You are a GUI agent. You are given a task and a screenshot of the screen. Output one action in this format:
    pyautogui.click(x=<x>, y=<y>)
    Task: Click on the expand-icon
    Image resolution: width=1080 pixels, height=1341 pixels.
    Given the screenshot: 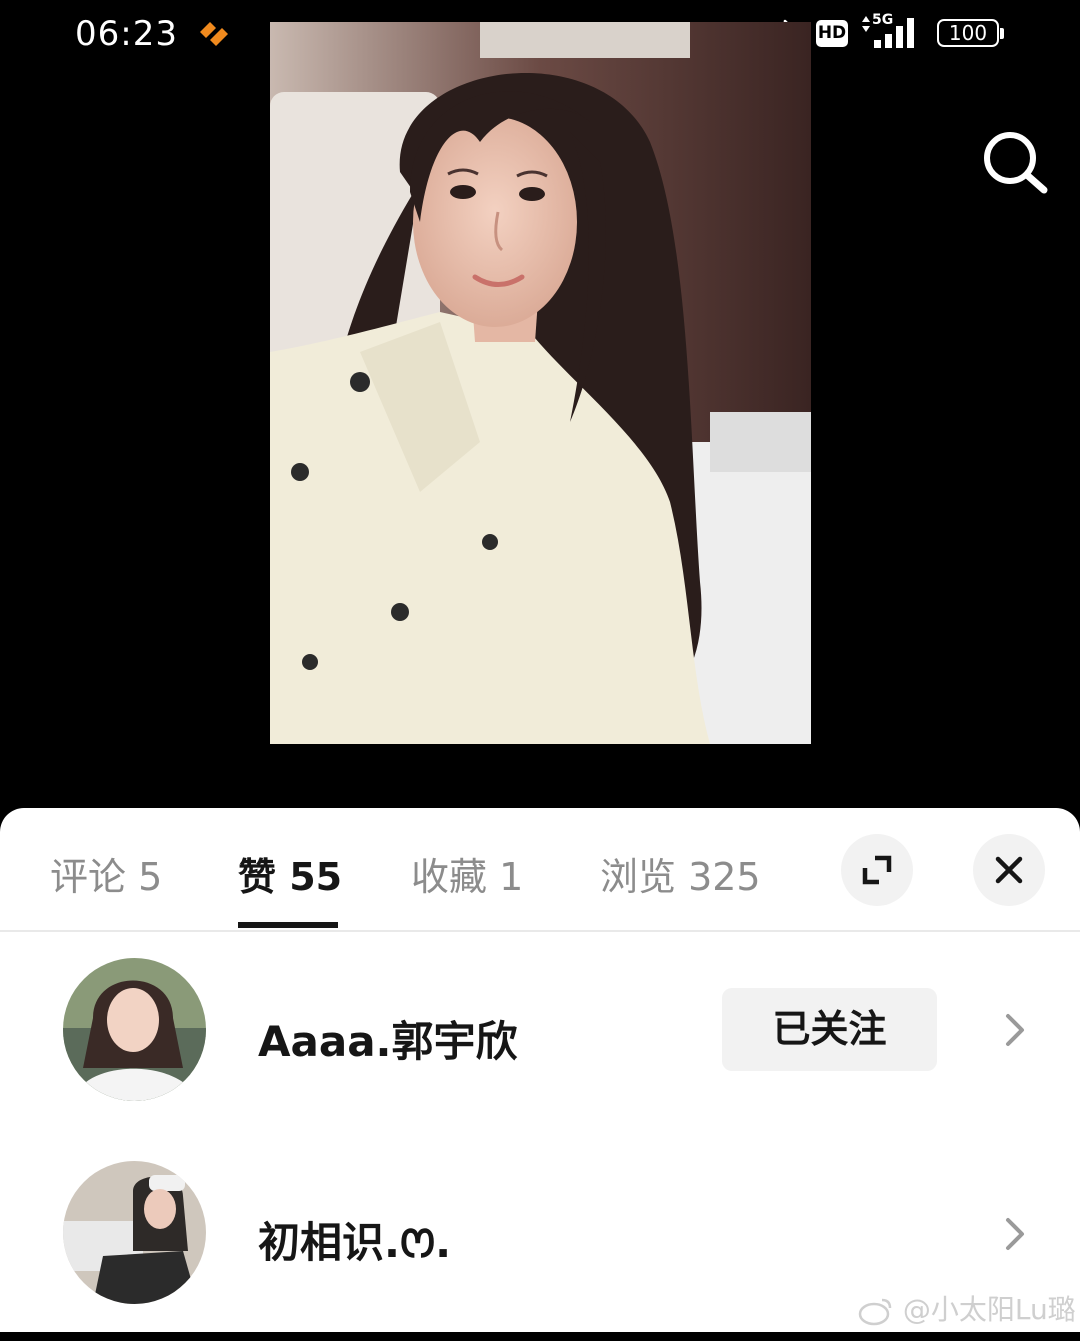 What is the action you would take?
    pyautogui.click(x=877, y=870)
    